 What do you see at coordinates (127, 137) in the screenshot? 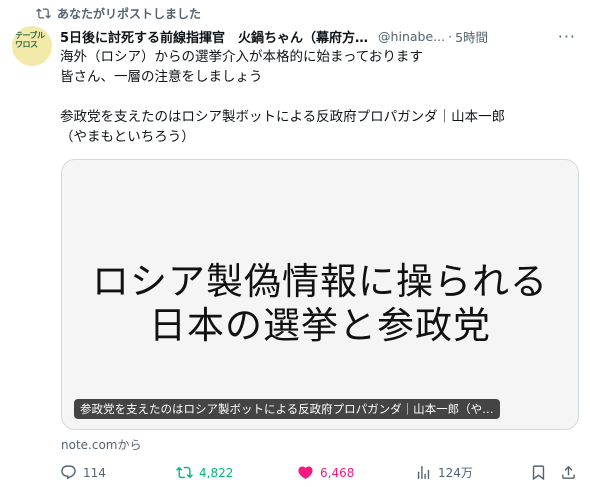
I see `tweet-line: （やまもといちろう）` at bounding box center [127, 137].